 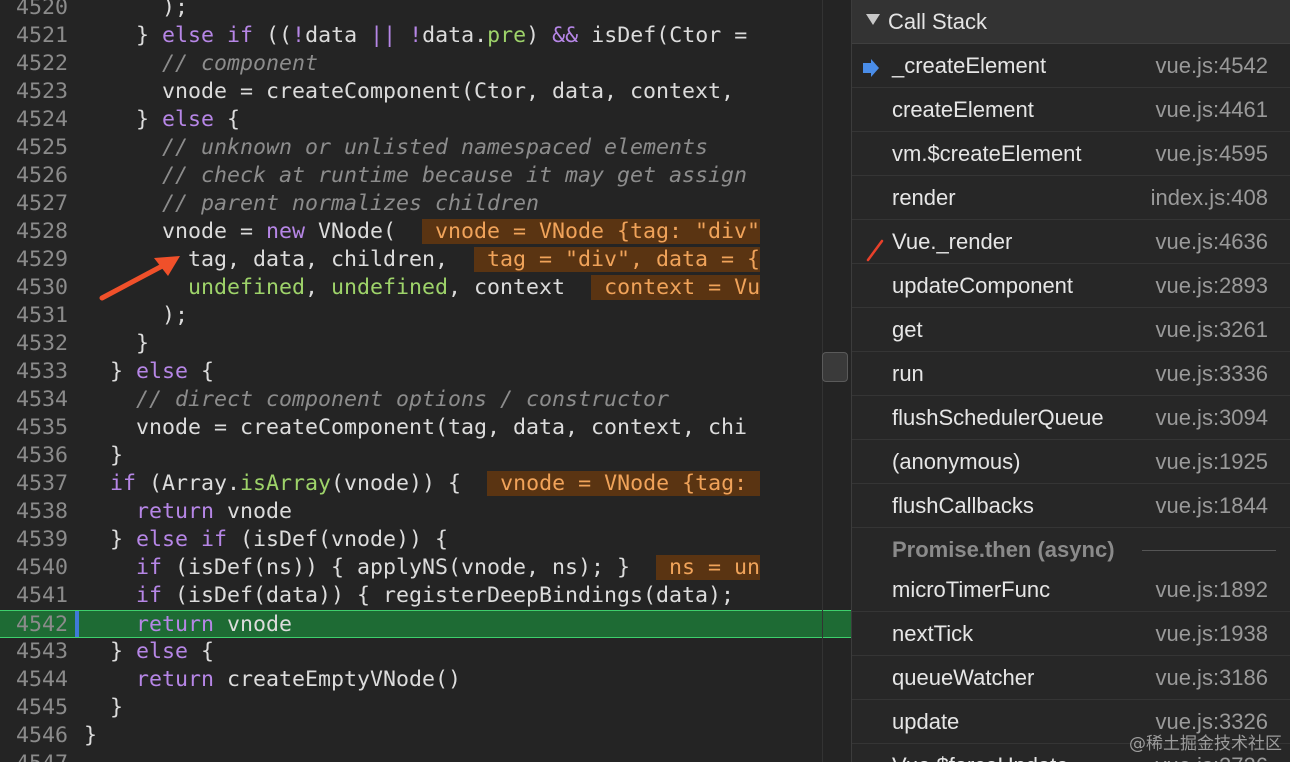 I want to click on call-frame: updateComponent vue.js:2893, so click(x=1071, y=286).